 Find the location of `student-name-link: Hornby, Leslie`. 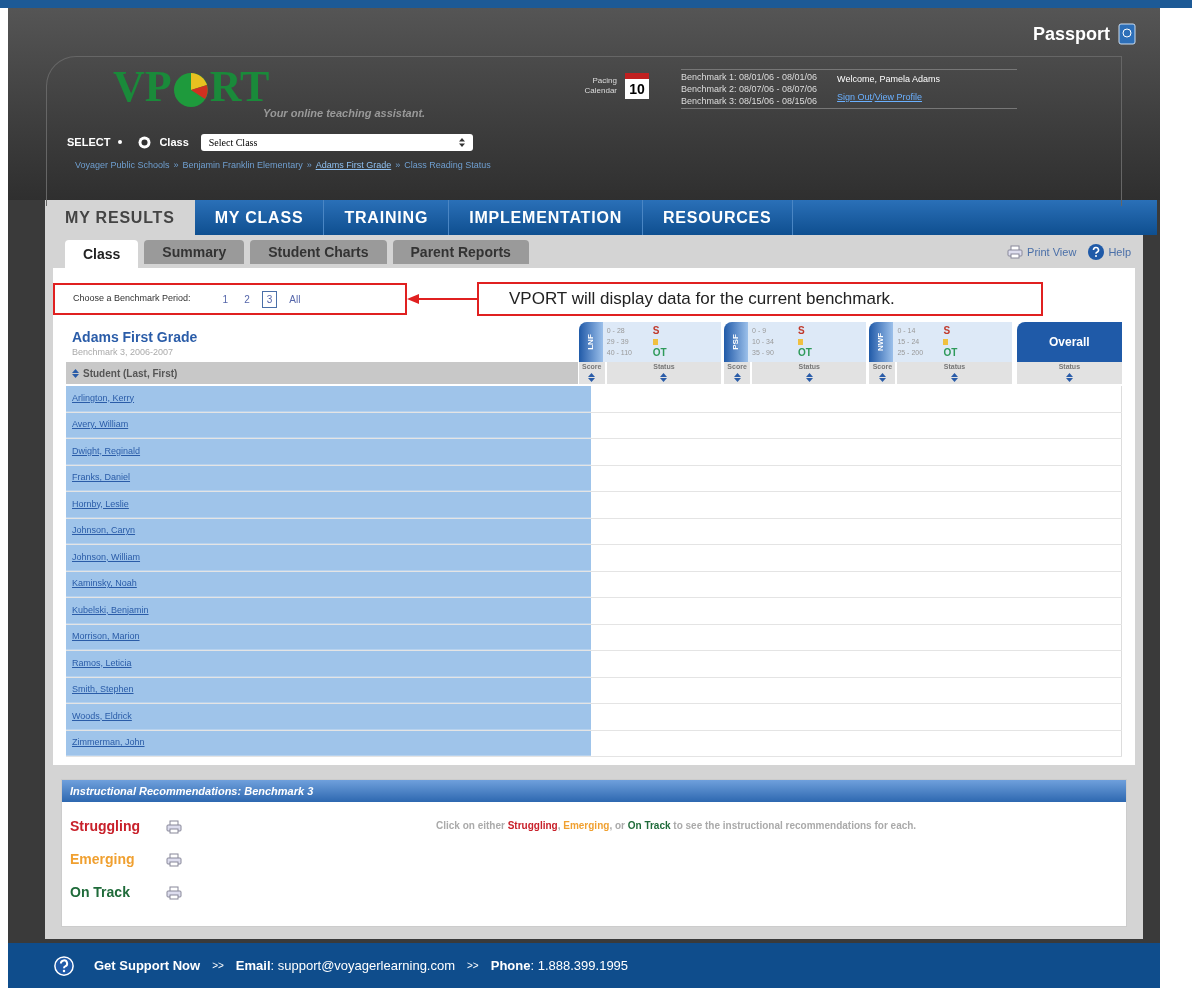

student-name-link: Hornby, Leslie is located at coordinates (100, 504).